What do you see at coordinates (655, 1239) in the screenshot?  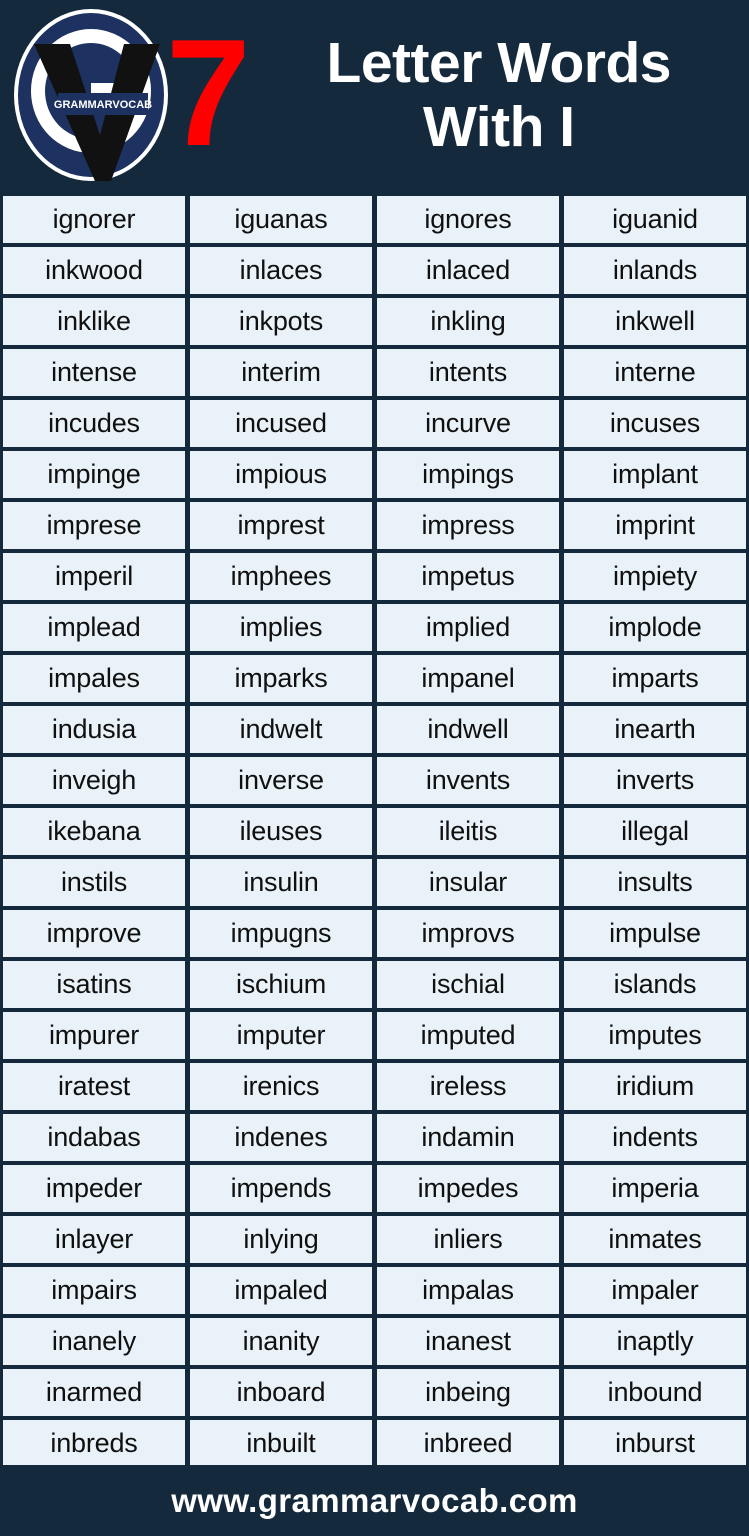 I see `word-cell: inmates` at bounding box center [655, 1239].